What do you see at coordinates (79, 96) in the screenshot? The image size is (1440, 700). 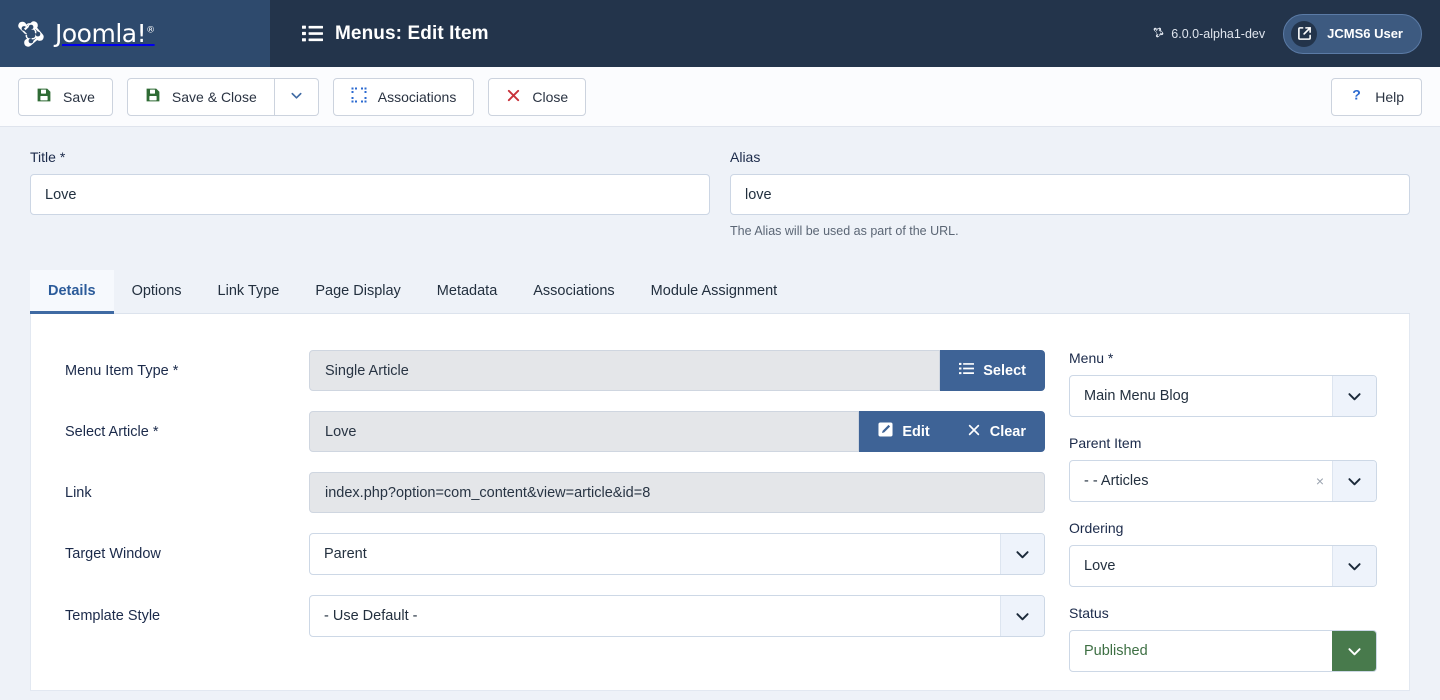 I see `save-label: Save` at bounding box center [79, 96].